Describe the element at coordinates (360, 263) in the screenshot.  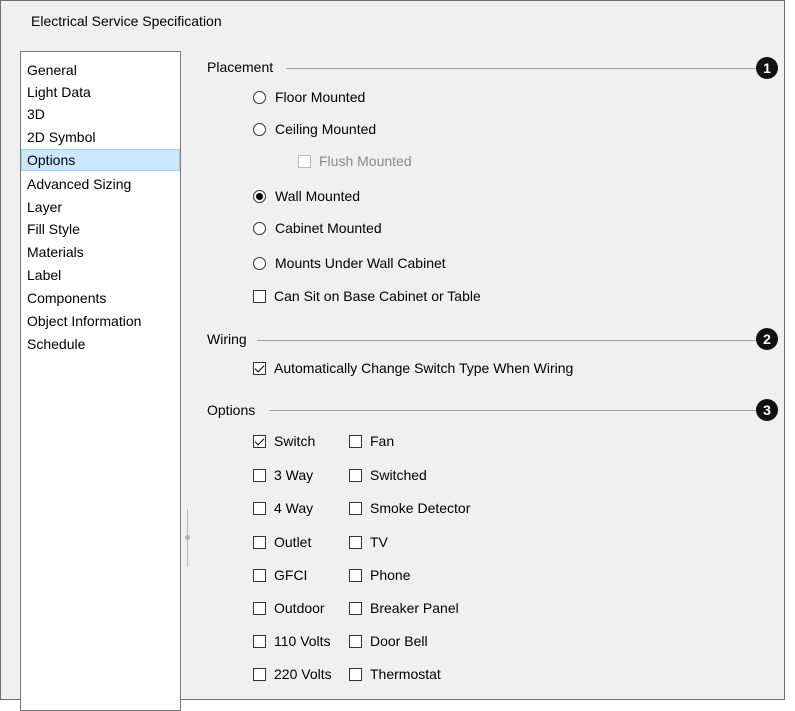
I see `under-wall-cabinet-label: Mounts Under Wall Cabinet` at that location.